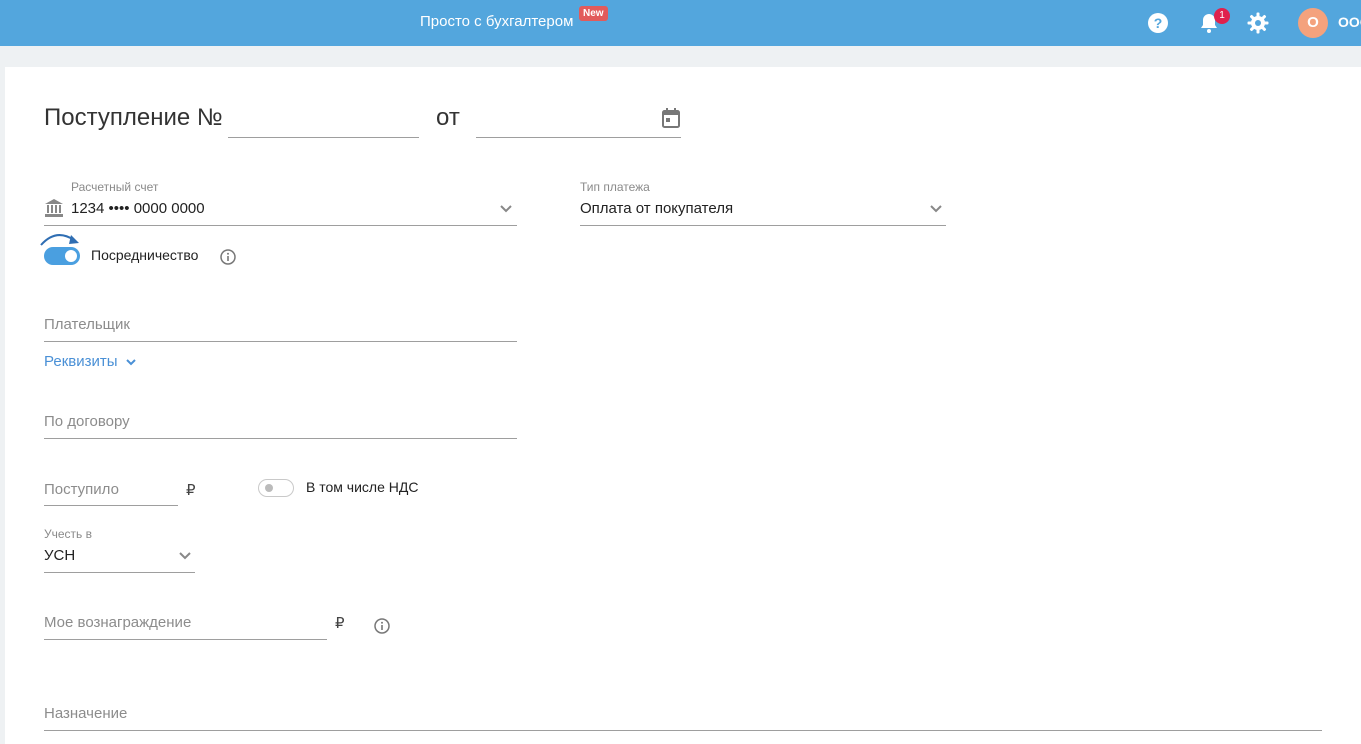 This screenshot has width=1361, height=744. What do you see at coordinates (54, 208) in the screenshot?
I see `bank-icon` at bounding box center [54, 208].